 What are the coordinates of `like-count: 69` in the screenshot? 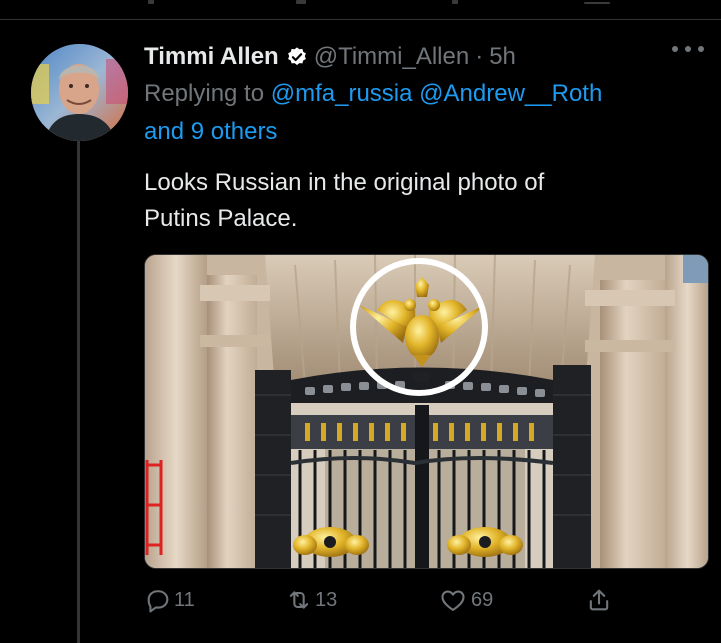 It's located at (482, 599).